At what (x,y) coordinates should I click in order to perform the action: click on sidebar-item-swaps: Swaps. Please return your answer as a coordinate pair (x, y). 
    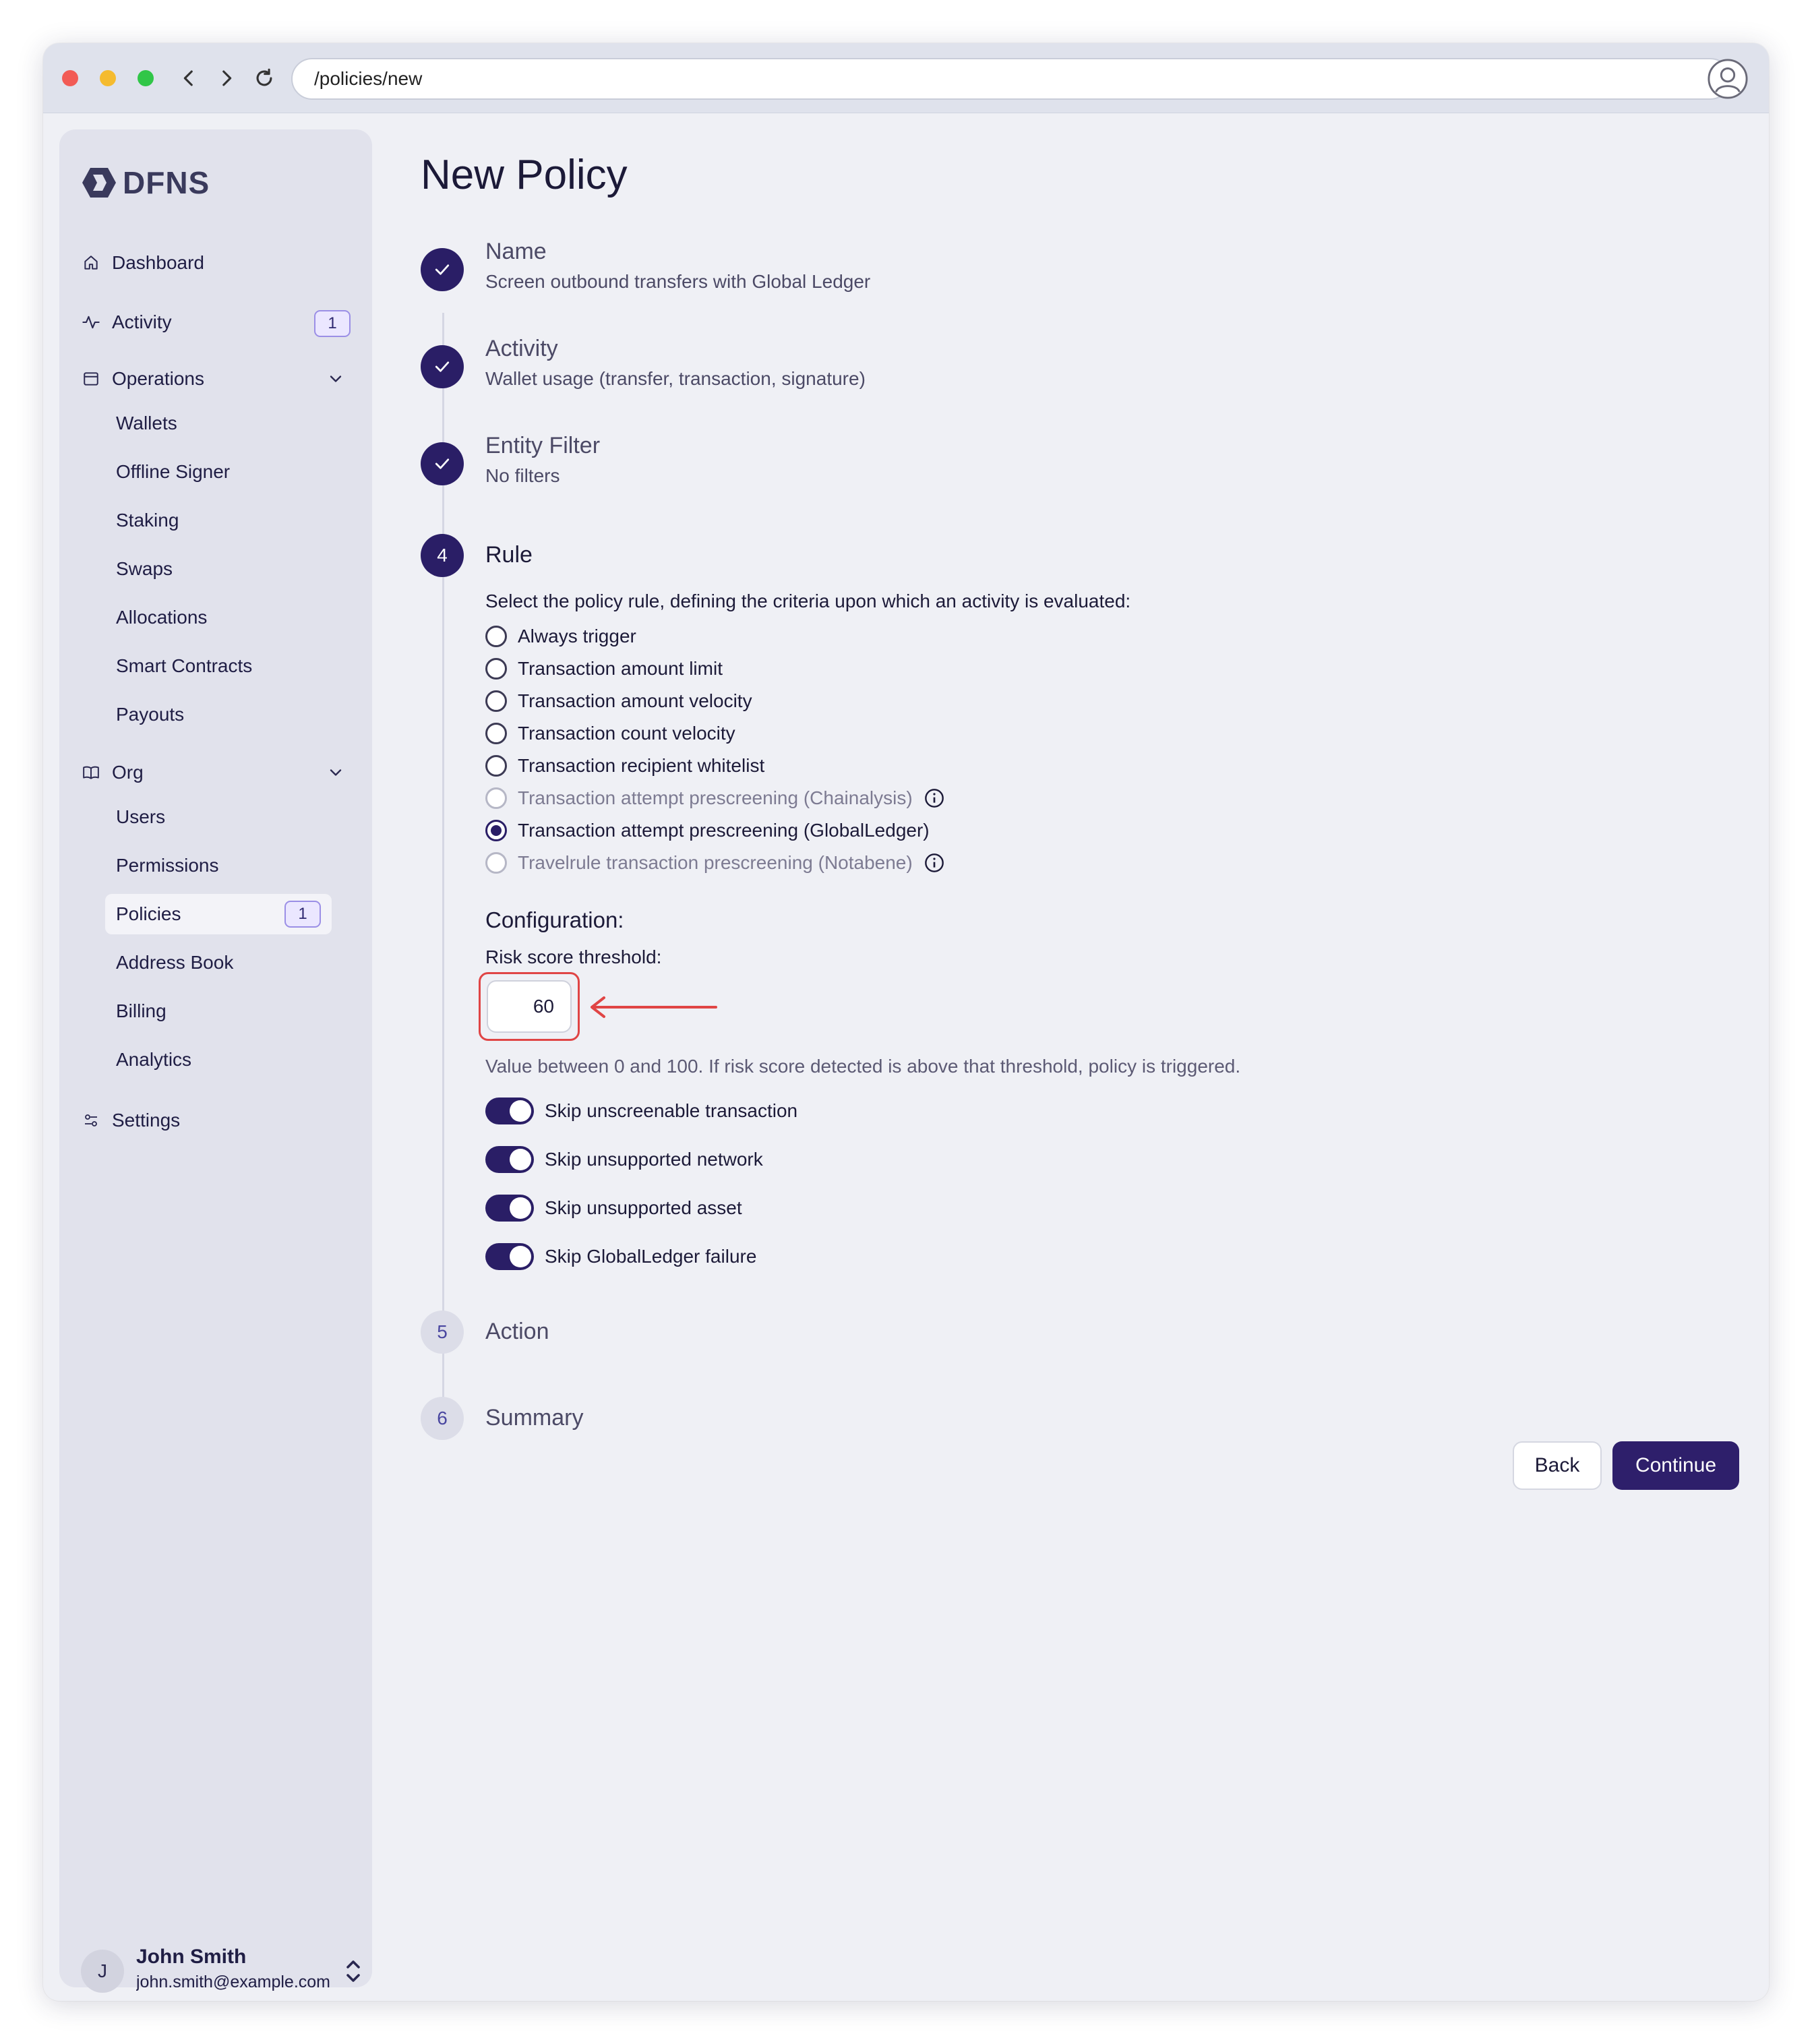
    Looking at the image, I should click on (218, 569).